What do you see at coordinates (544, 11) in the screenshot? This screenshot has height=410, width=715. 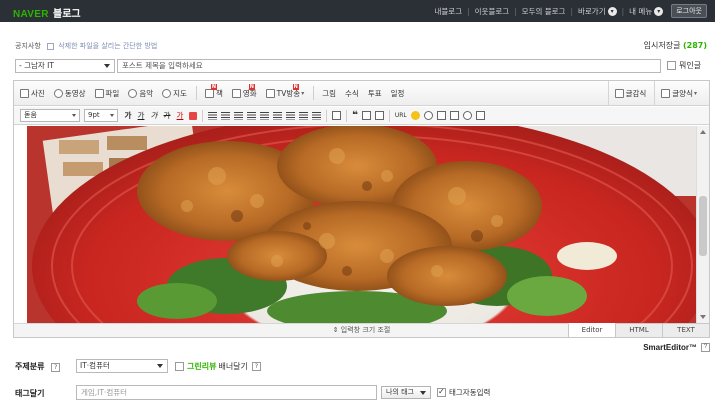 I see `nav-everyone-blog: 모두의 블로그` at bounding box center [544, 11].